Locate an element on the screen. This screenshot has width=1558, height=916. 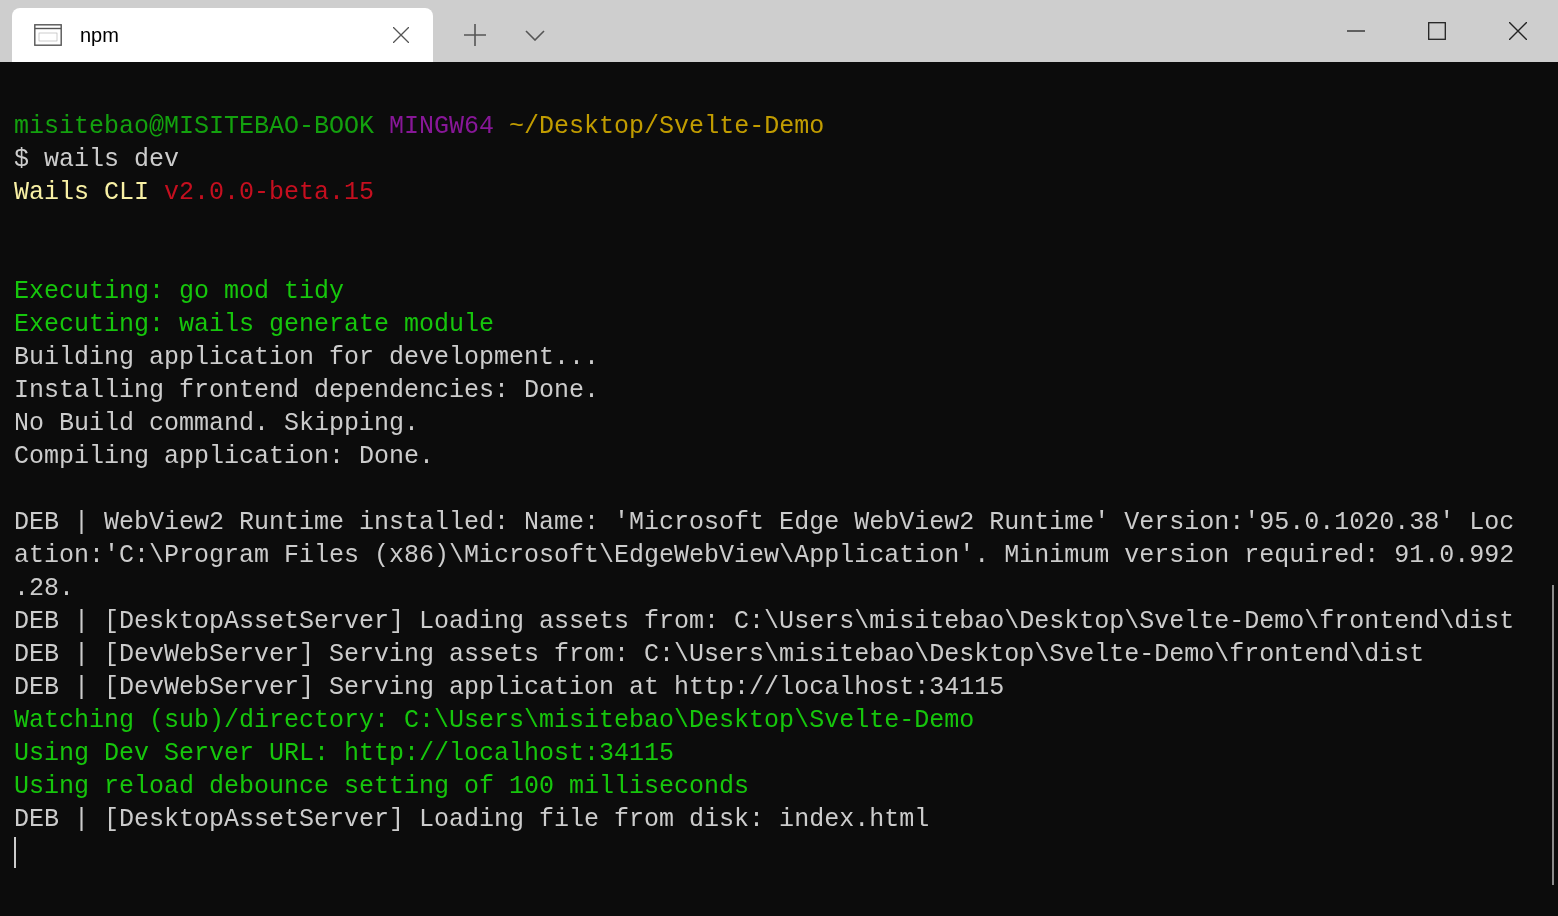
terminal-text: Using Dev Server URL: http://localhost:34115 is located at coordinates (344, 754).